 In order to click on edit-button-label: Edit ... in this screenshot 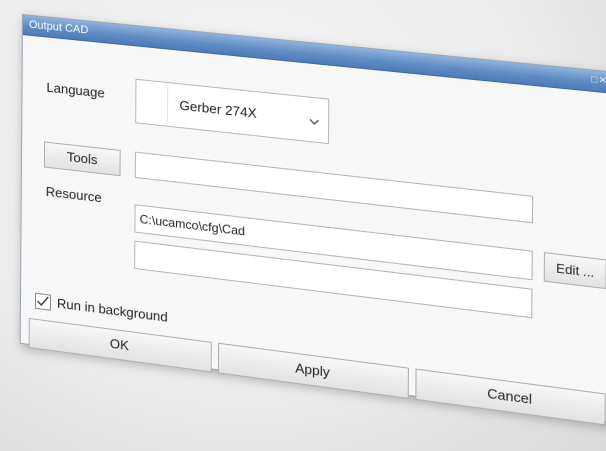, I will do `click(575, 270)`.